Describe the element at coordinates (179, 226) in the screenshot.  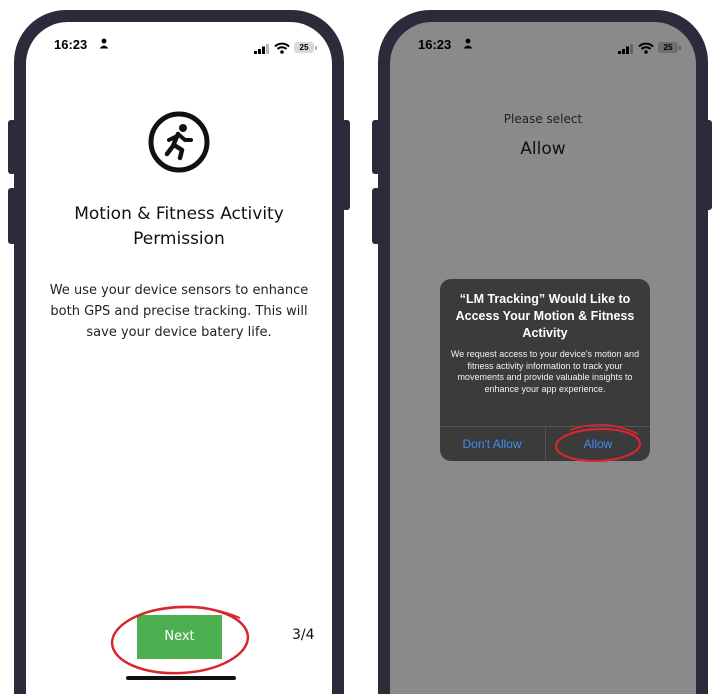
I see `page-title: Motion & Fitness Activity Permission` at that location.